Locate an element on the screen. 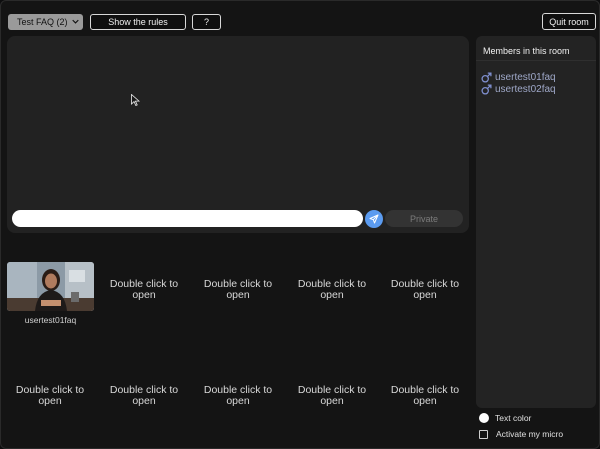 The height and width of the screenshot is (449, 600). quit-room-button: Quit room is located at coordinates (569, 21).